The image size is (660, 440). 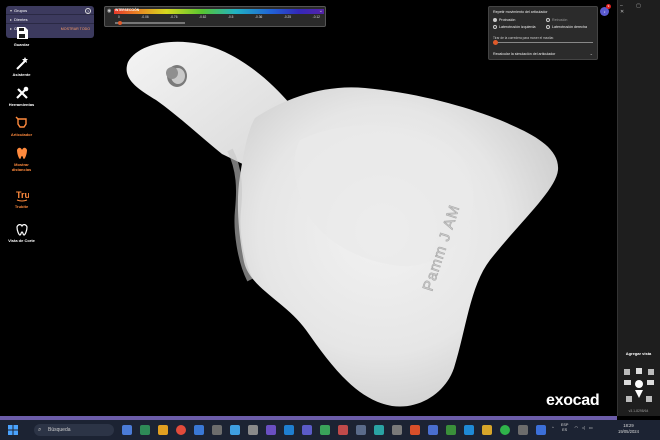 What do you see at coordinates (507, 20) in the screenshot?
I see `radio-label: Protrusión` at bounding box center [507, 20].